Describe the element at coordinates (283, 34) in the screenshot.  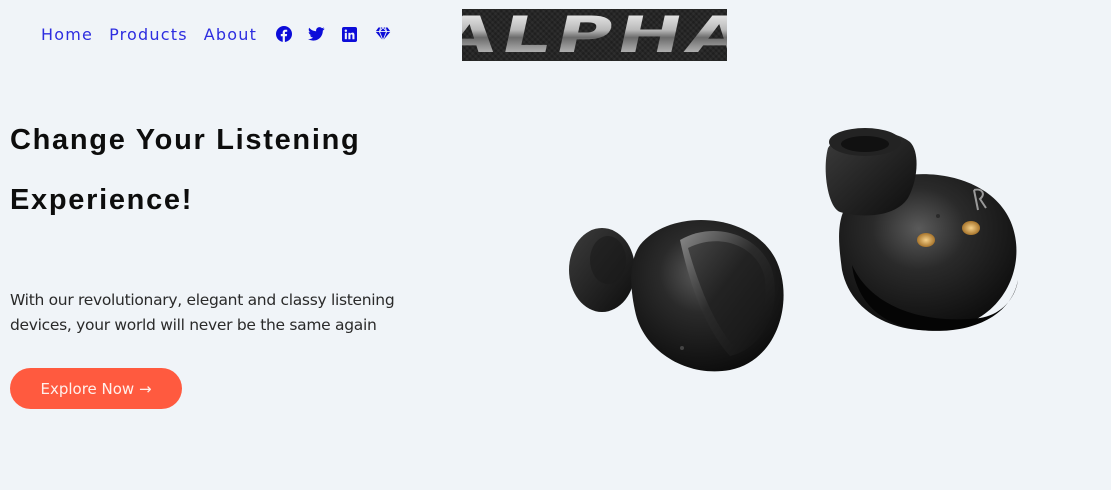
I see `facebook-icon` at that location.